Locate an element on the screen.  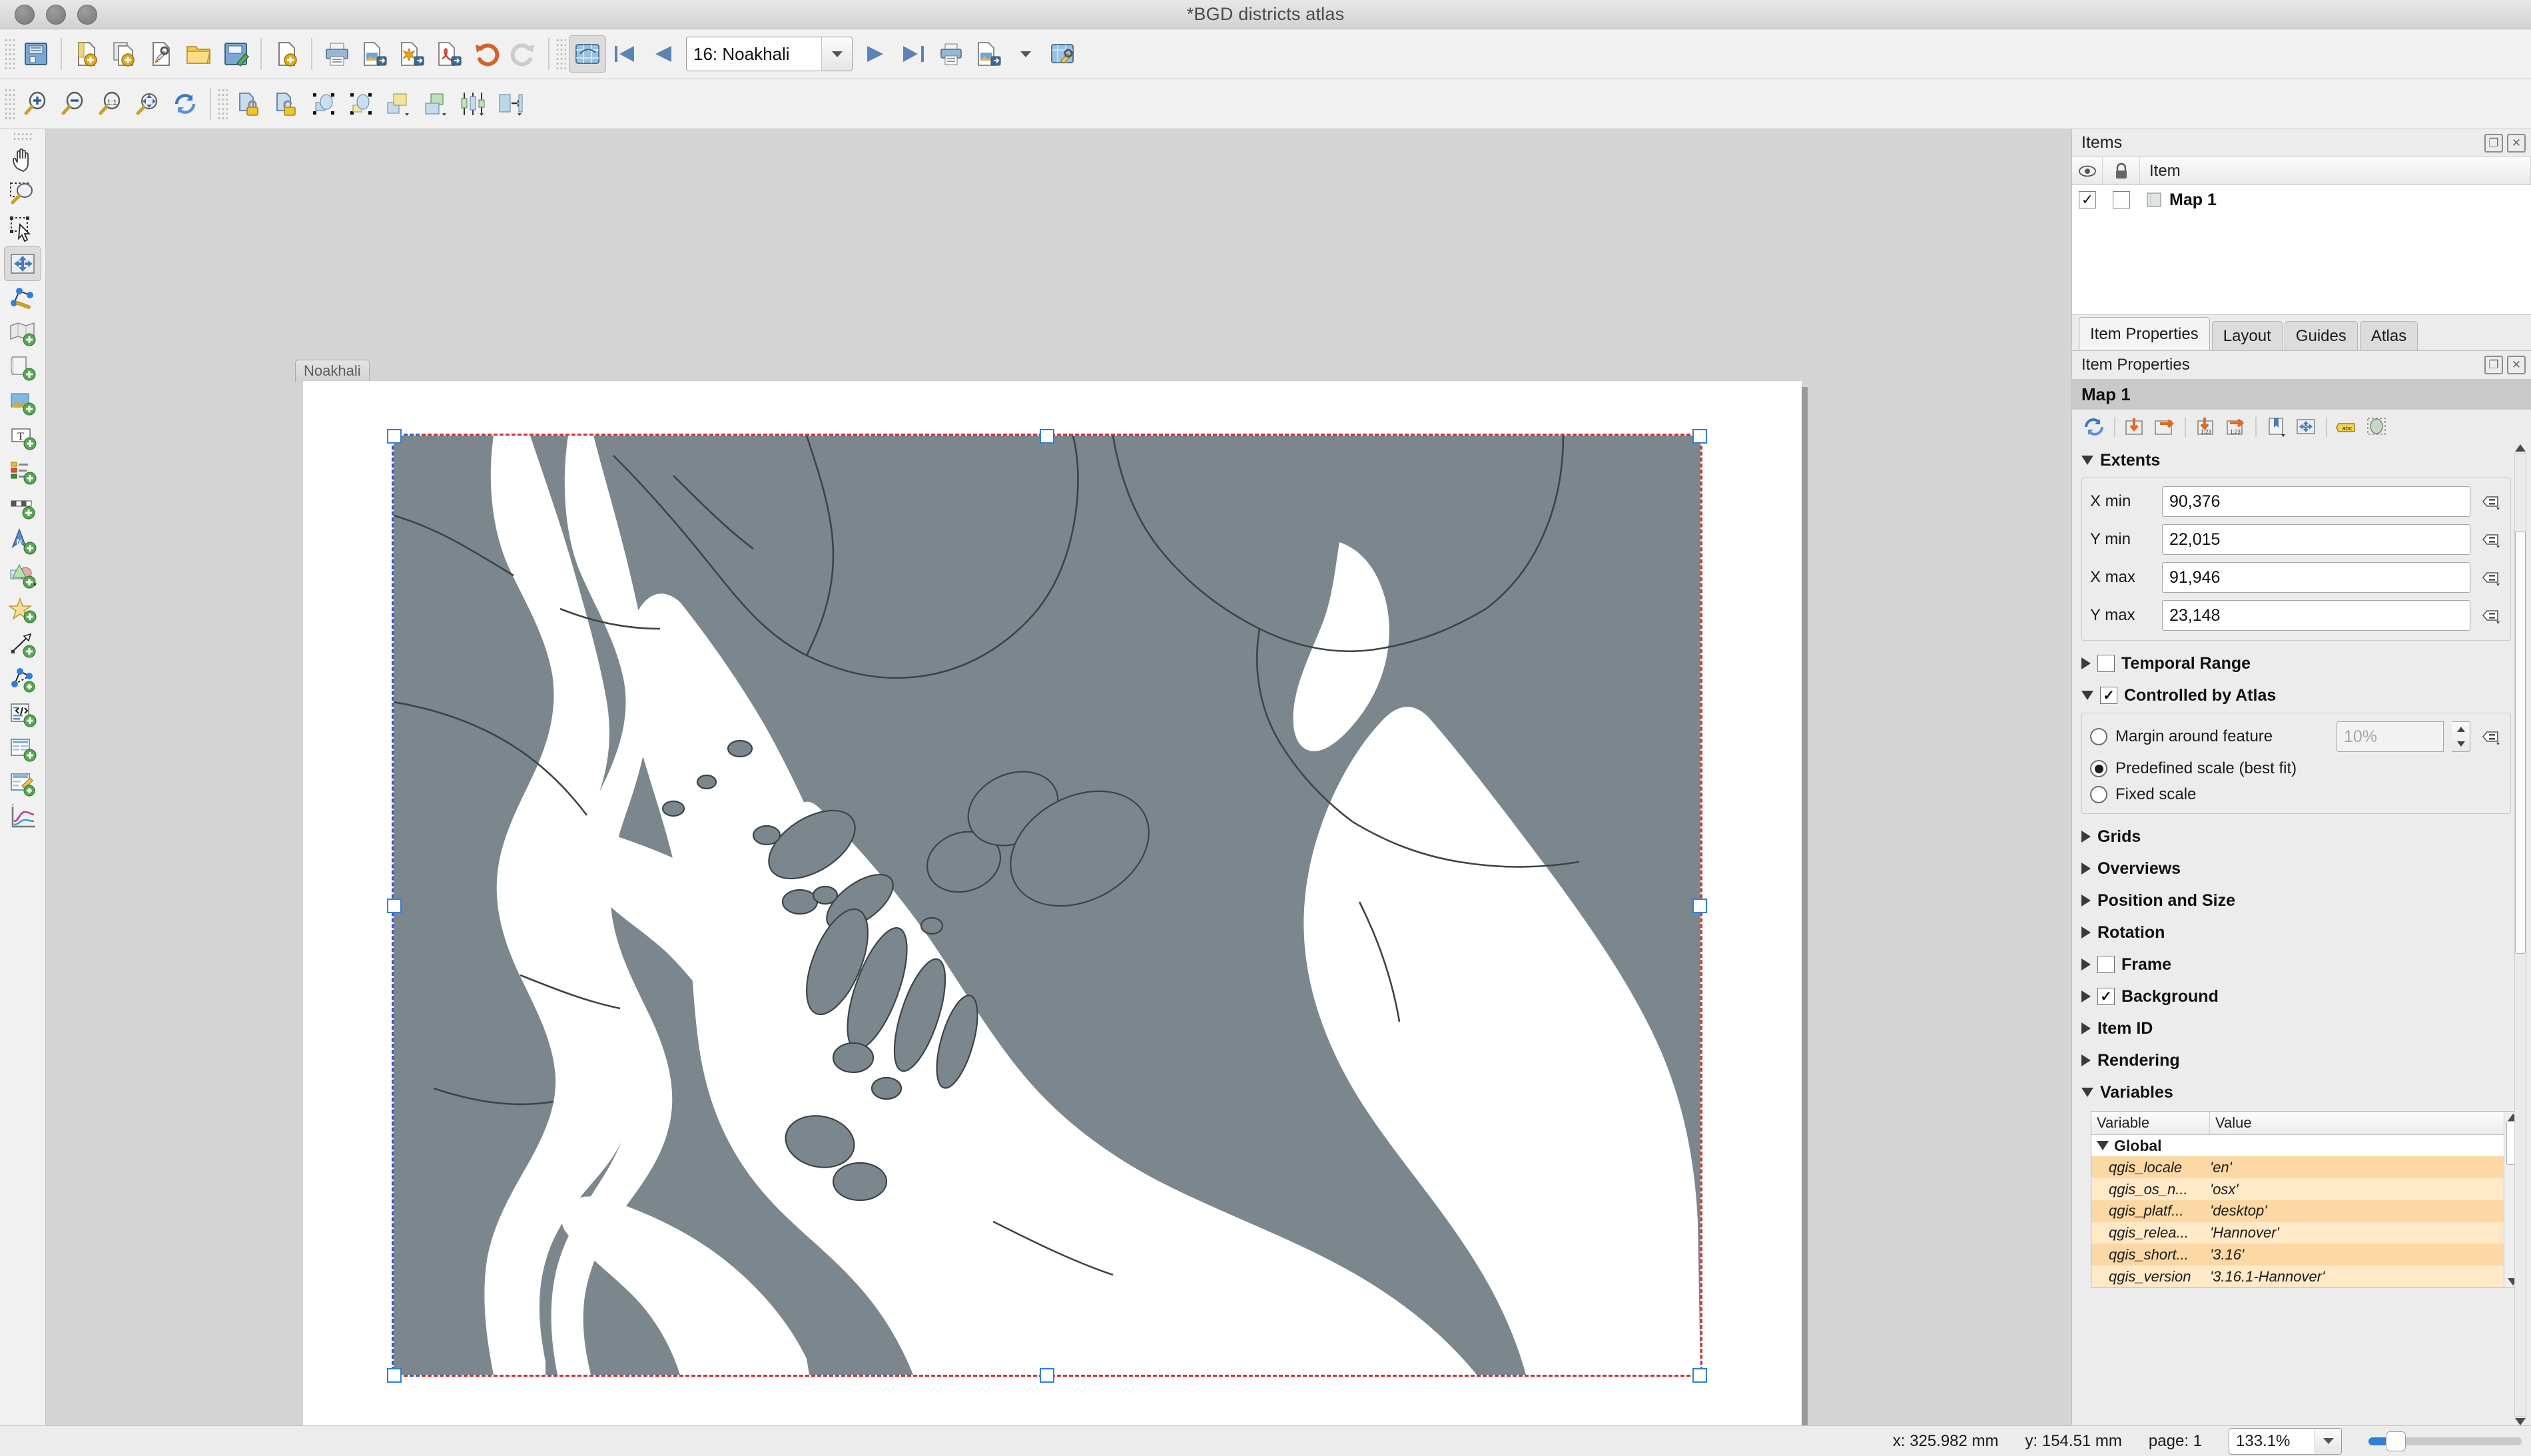
raise-items-icon is located at coordinates (398, 104).